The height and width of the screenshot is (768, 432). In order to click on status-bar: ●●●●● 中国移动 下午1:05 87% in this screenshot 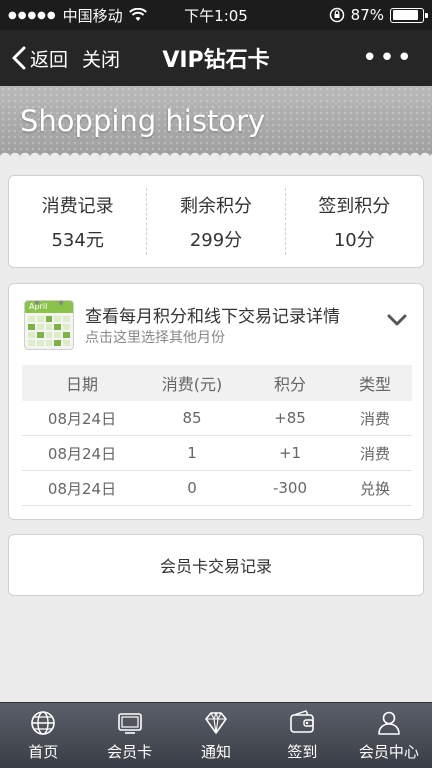, I will do `click(216, 15)`.